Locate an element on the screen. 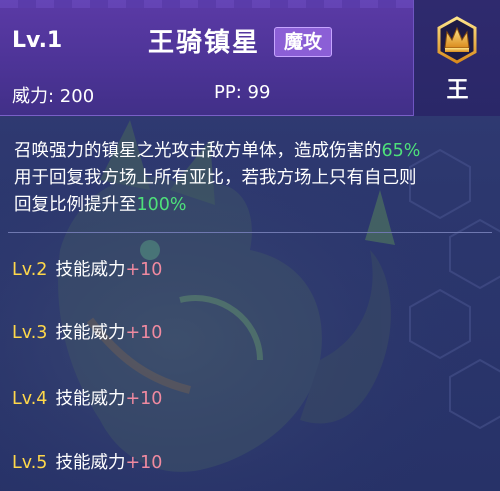 This screenshot has height=491, width=500. upgrade-row: Lv.5 技能威力+10 is located at coordinates (87, 461).